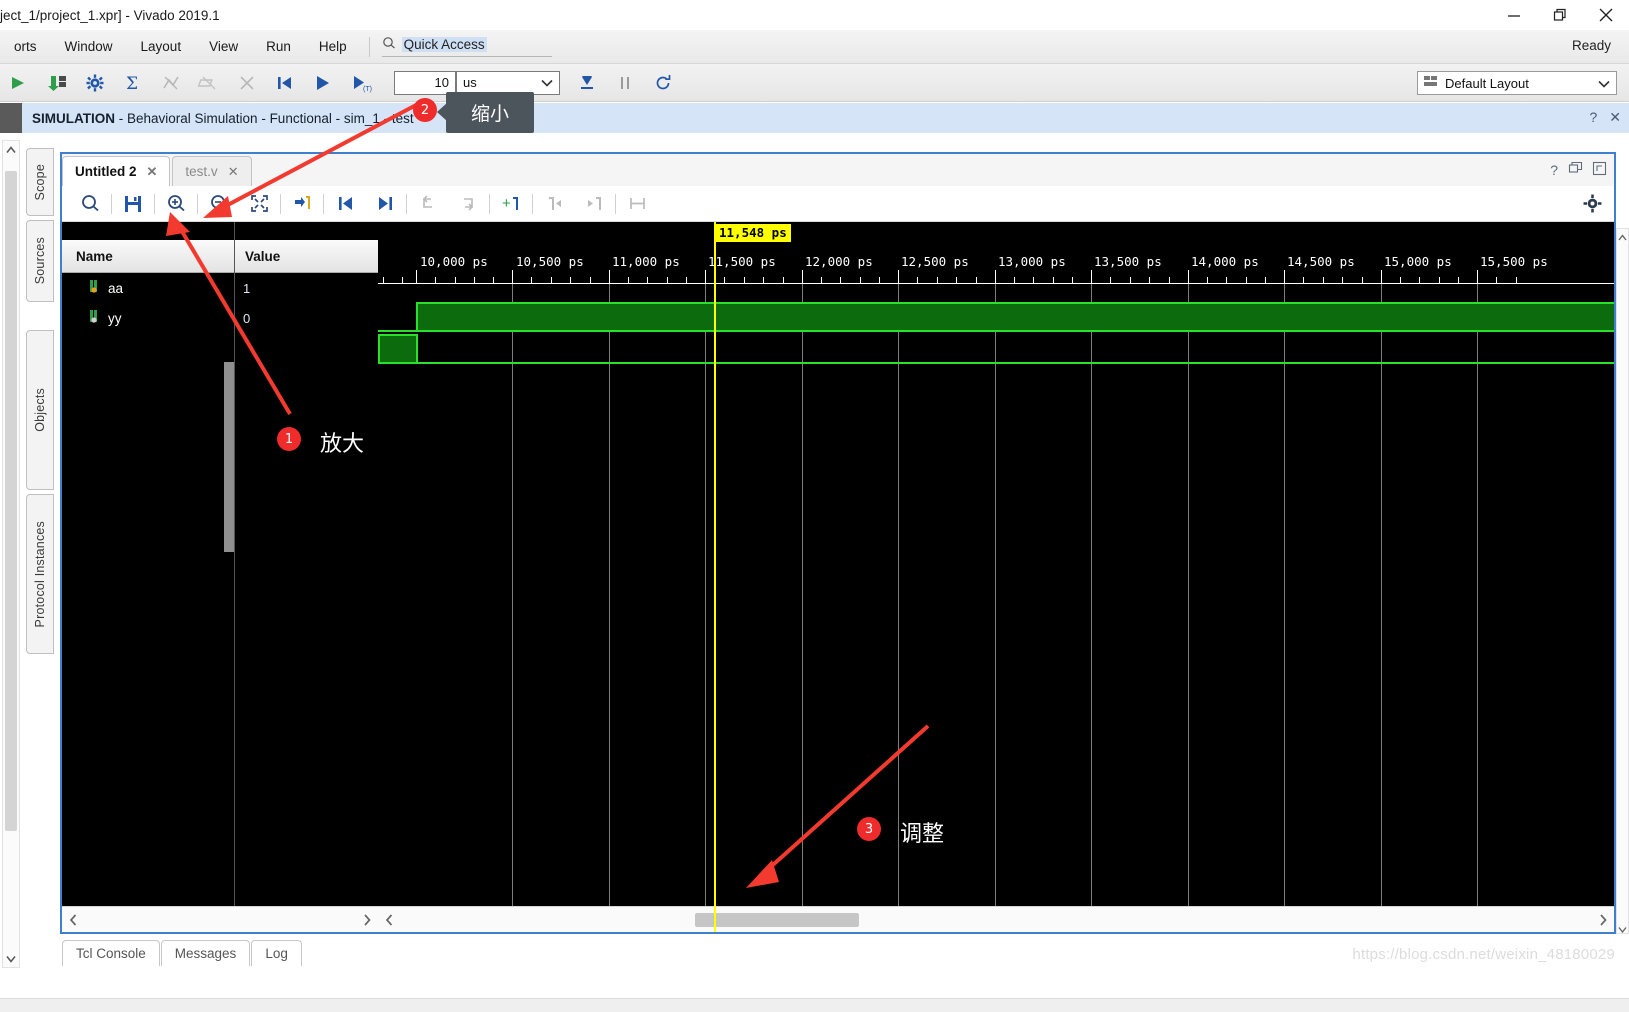 This screenshot has height=1012, width=1629. Describe the element at coordinates (323, 83) in the screenshot. I see `run-icon` at that location.